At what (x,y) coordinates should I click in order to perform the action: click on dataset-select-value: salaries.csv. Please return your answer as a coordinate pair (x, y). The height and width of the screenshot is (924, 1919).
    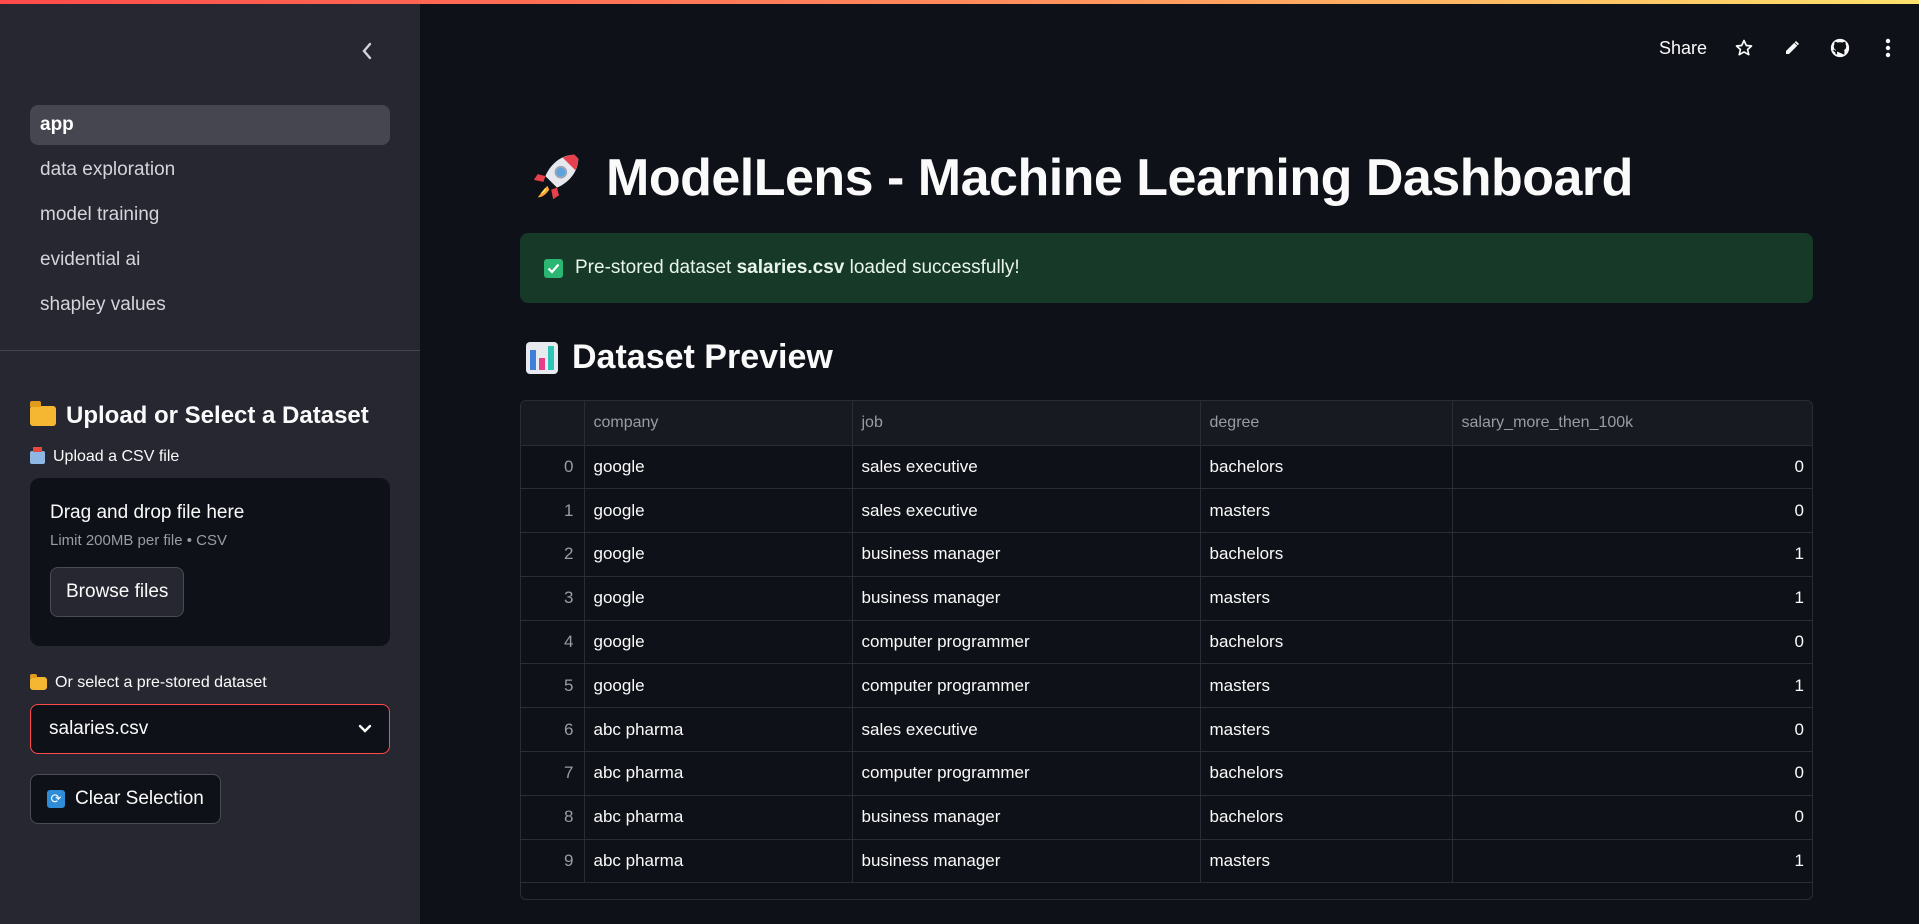
    Looking at the image, I should click on (99, 728).